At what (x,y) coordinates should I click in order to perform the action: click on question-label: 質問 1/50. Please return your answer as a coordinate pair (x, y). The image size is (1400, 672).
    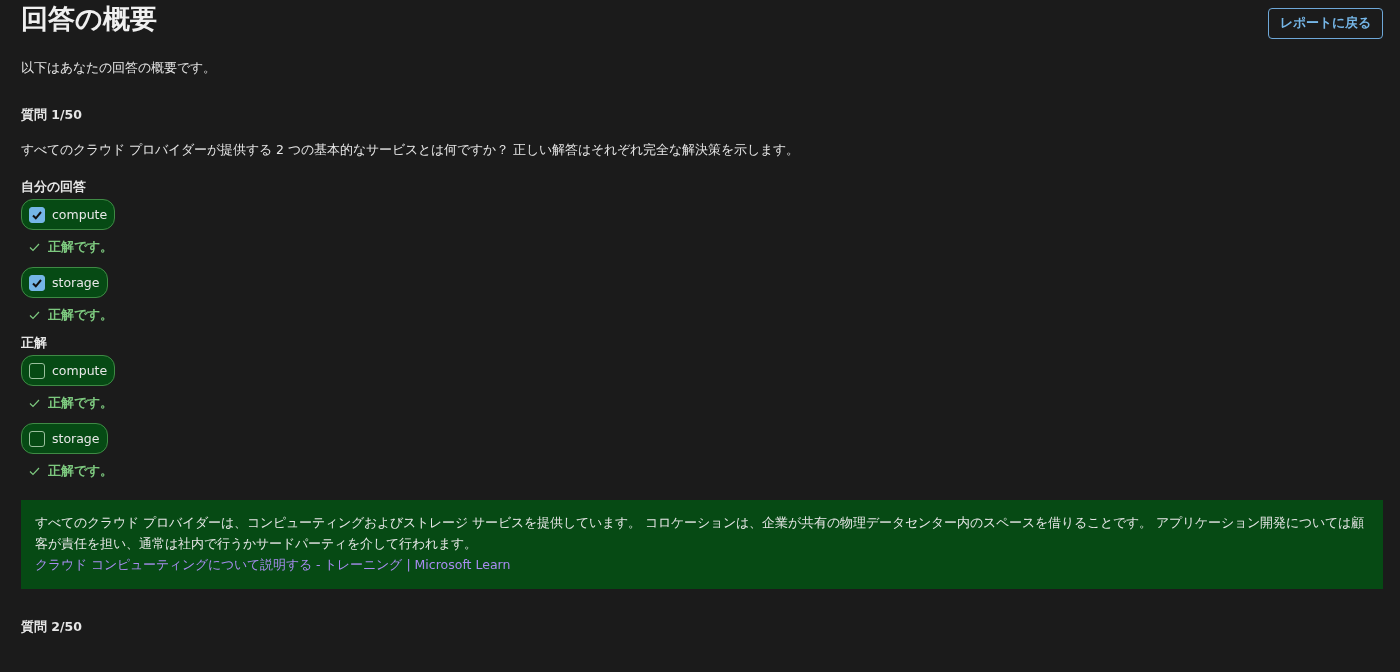
    Looking at the image, I should click on (52, 115).